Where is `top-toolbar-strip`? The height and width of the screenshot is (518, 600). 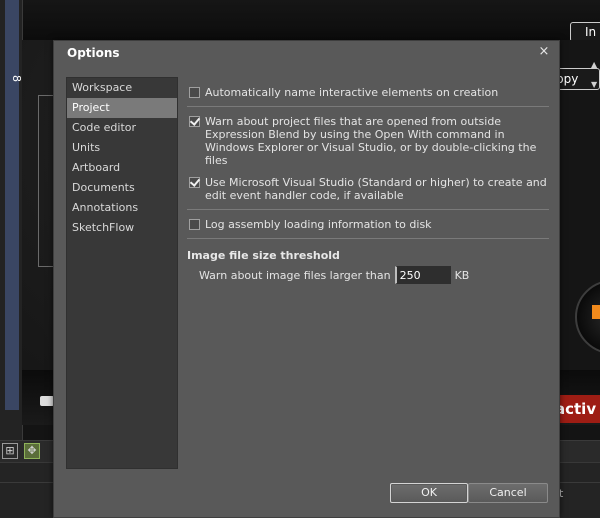 top-toolbar-strip is located at coordinates (300, 20).